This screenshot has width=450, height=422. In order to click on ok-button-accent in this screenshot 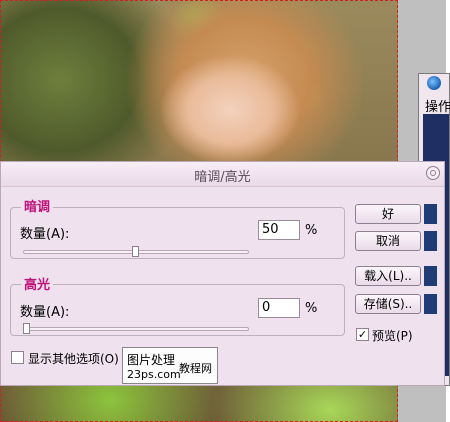, I will do `click(430, 214)`.